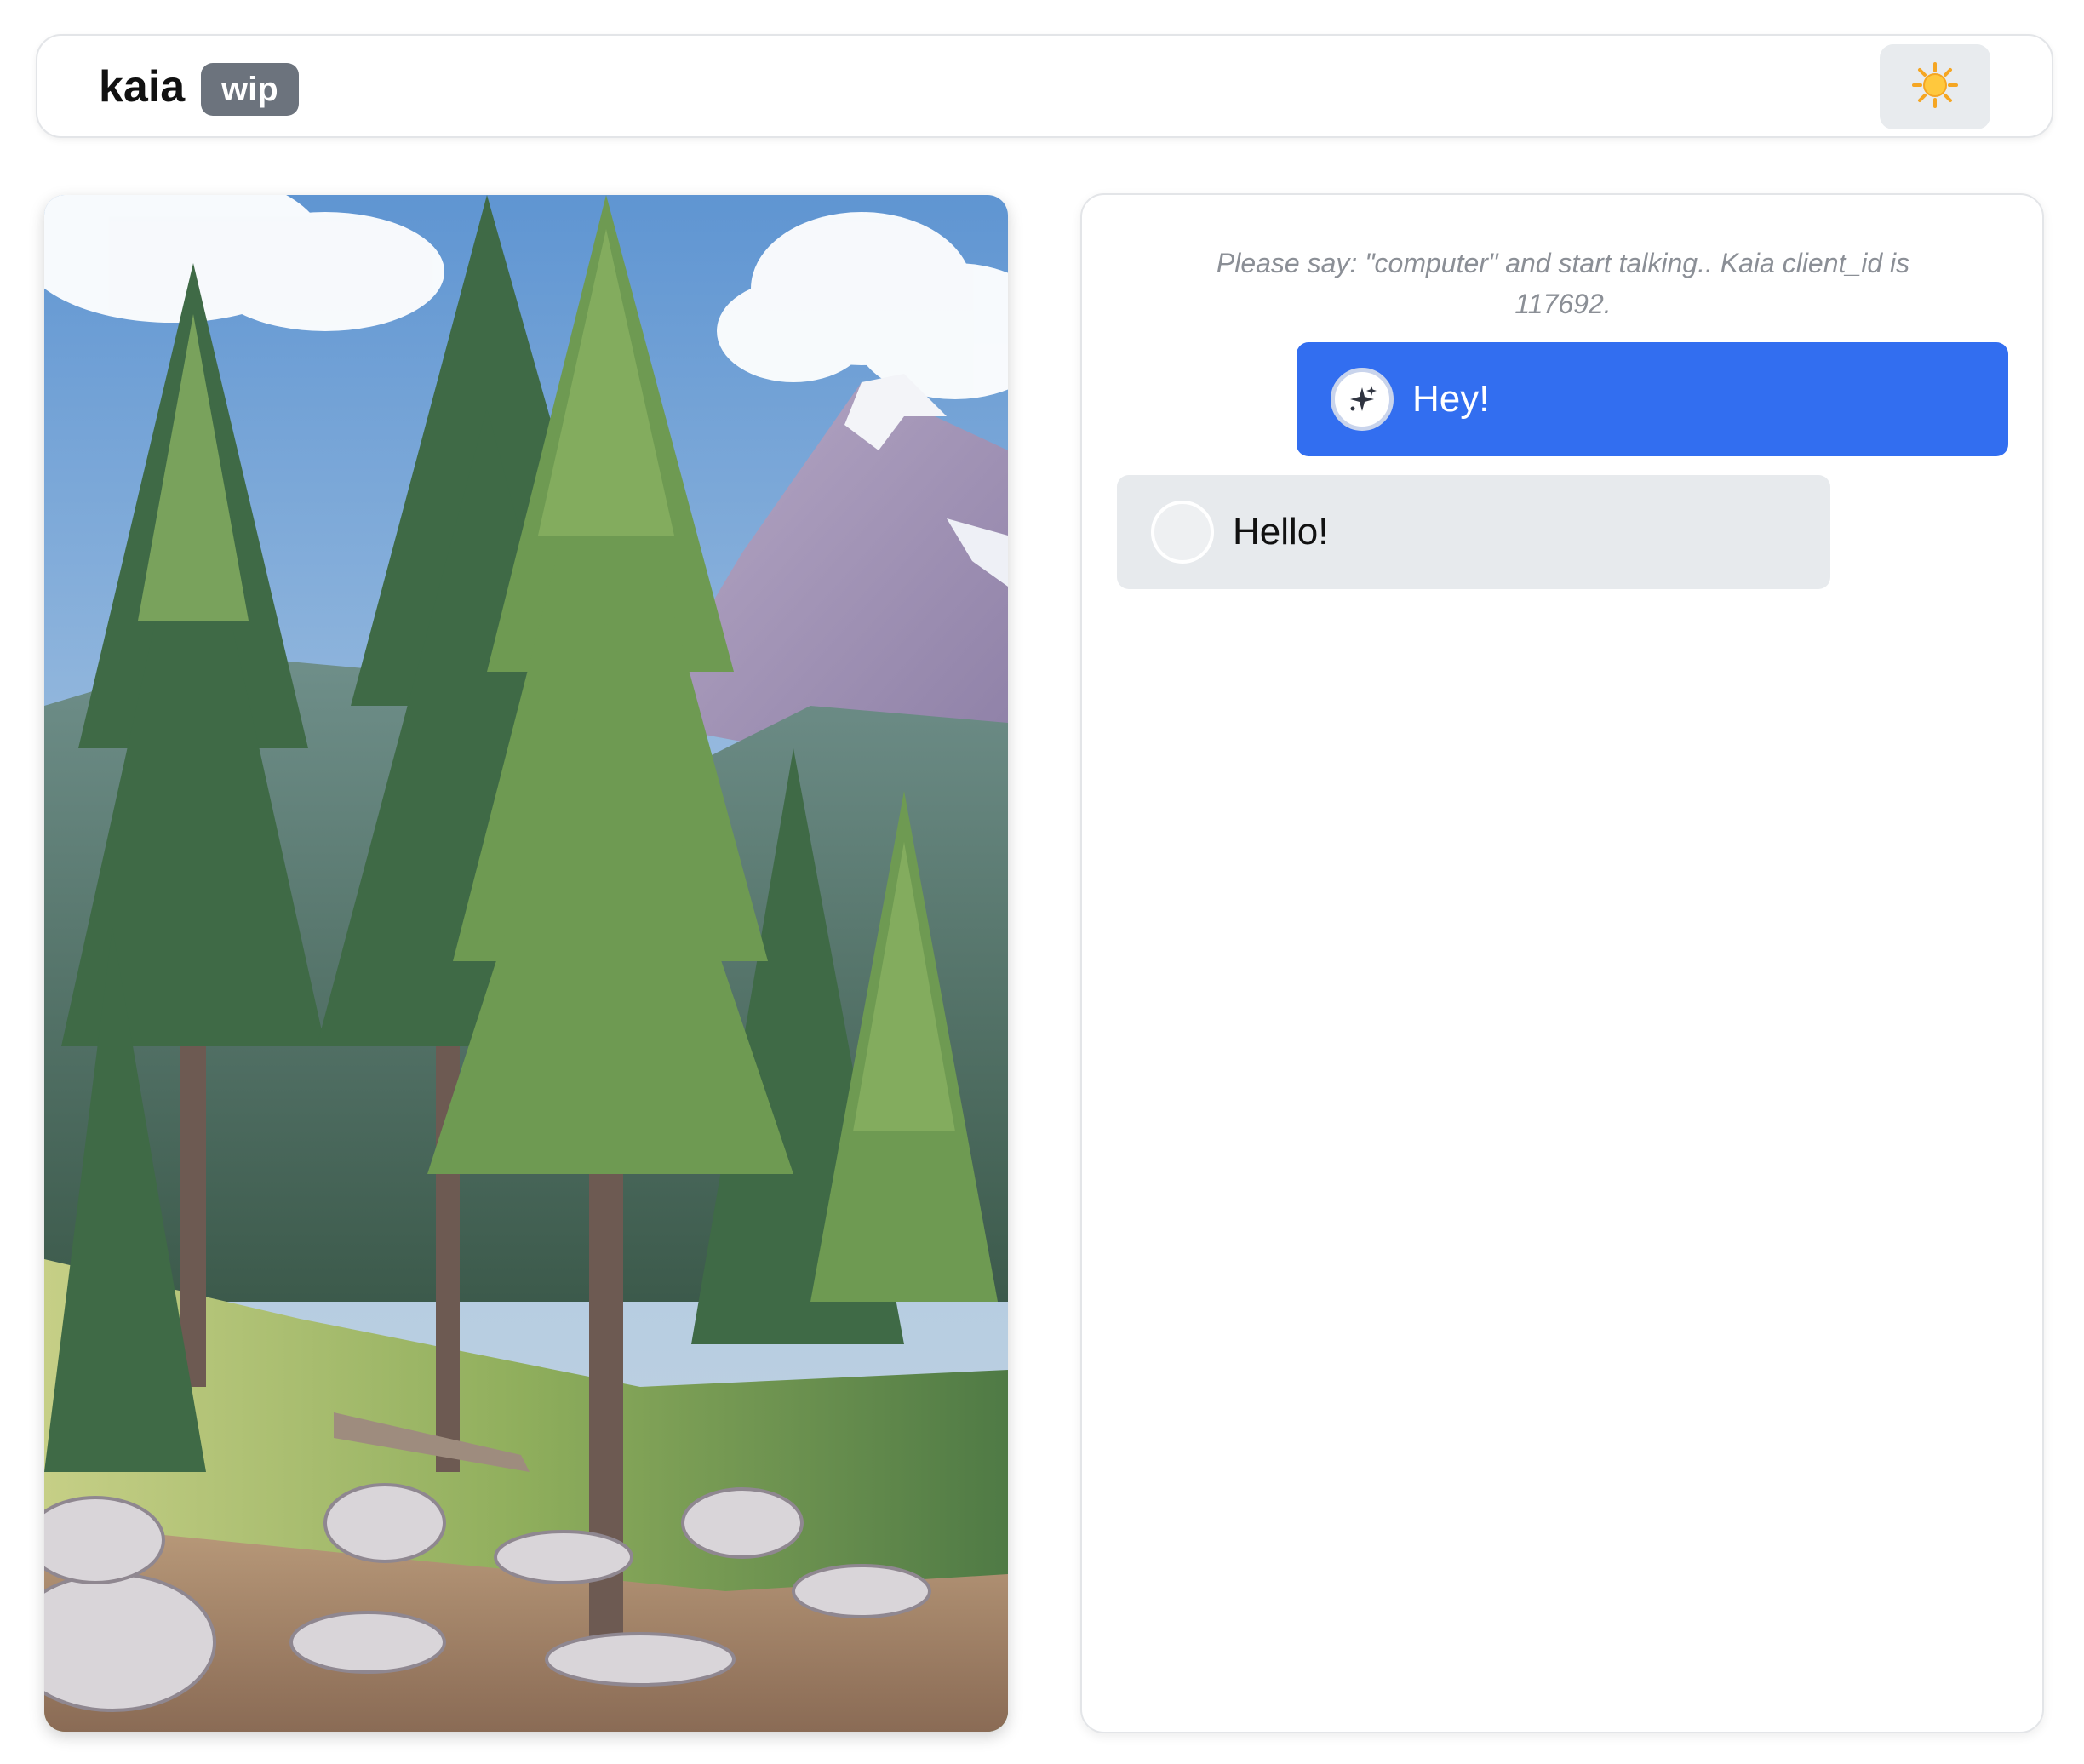 The image size is (2084, 1764). I want to click on sun-icon, so click(1935, 86).